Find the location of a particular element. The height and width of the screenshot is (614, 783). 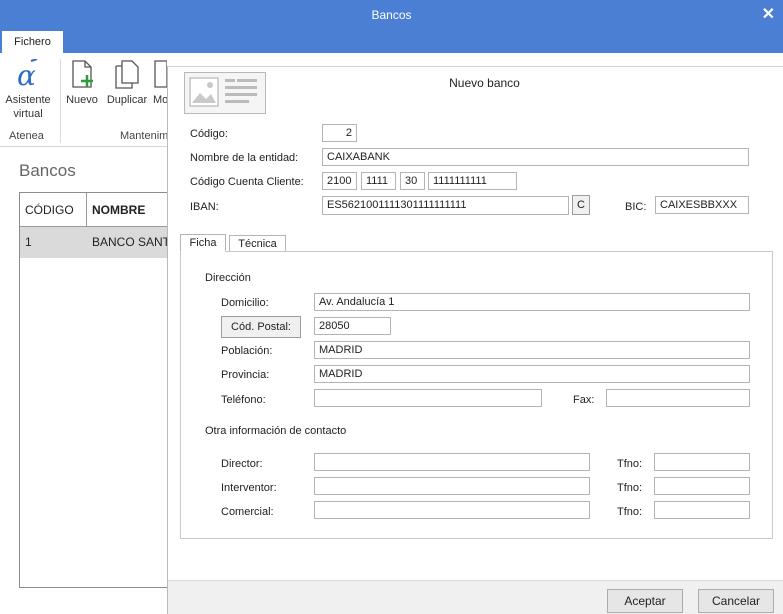

modificar-label: Mo is located at coordinates (160, 100).